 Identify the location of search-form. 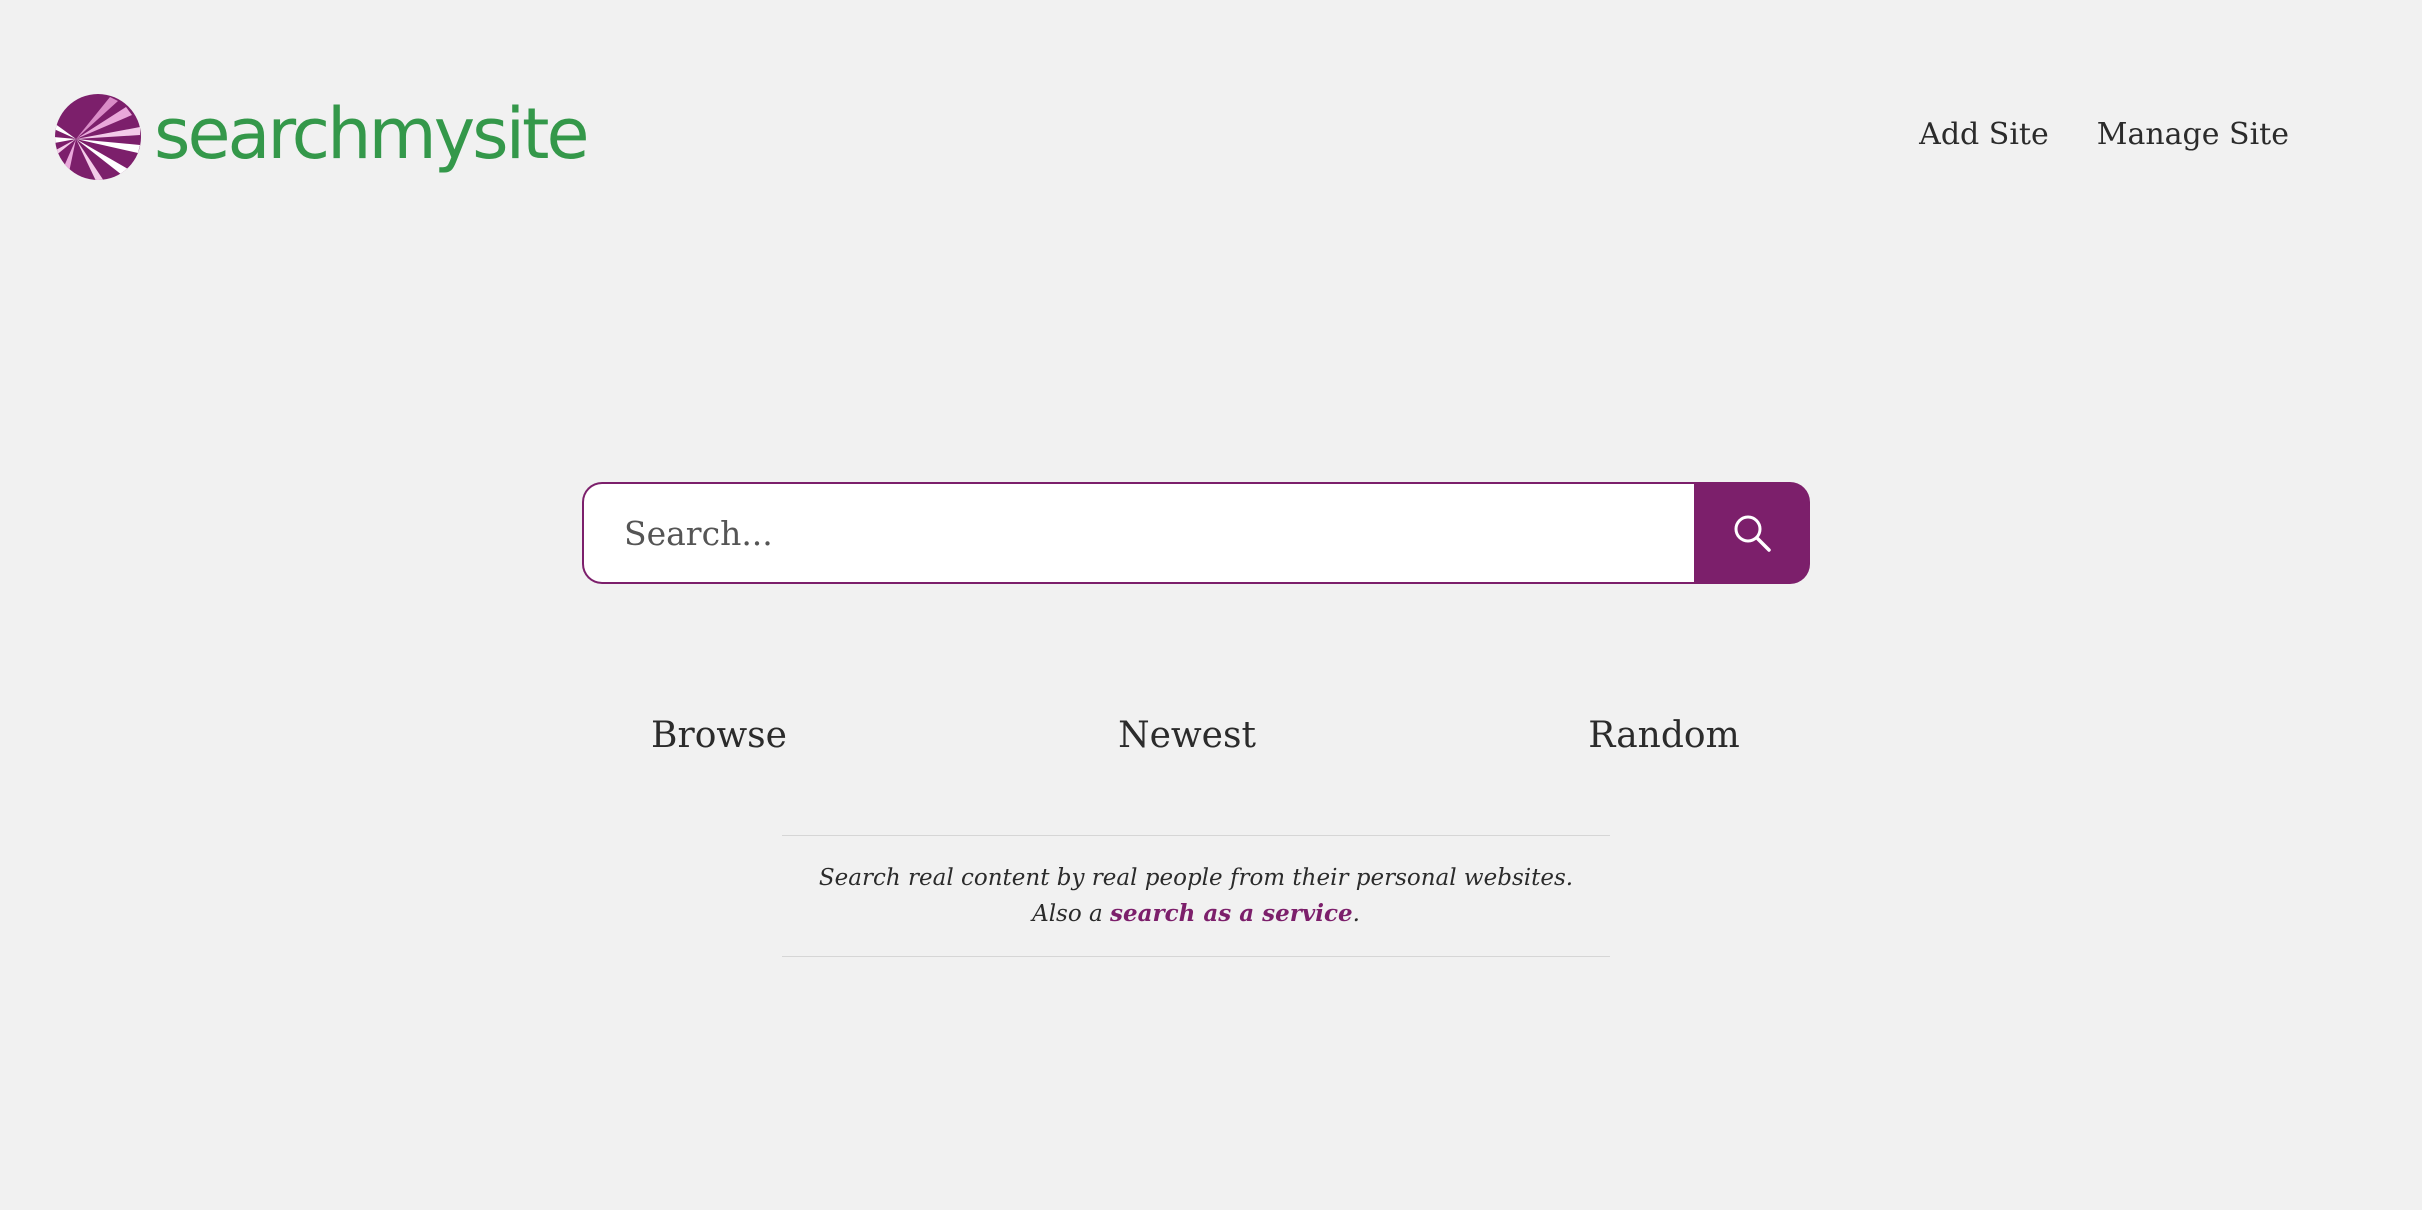
(1196, 533).